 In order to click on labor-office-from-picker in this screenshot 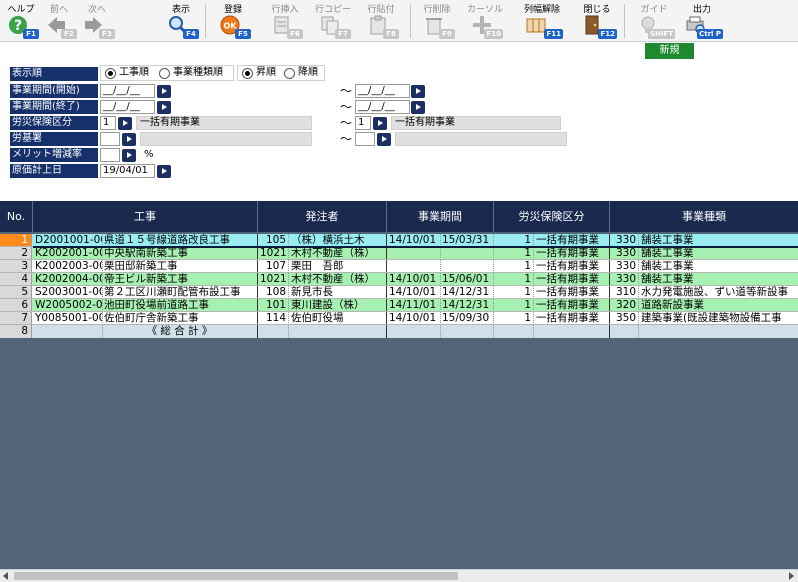, I will do `click(129, 139)`.